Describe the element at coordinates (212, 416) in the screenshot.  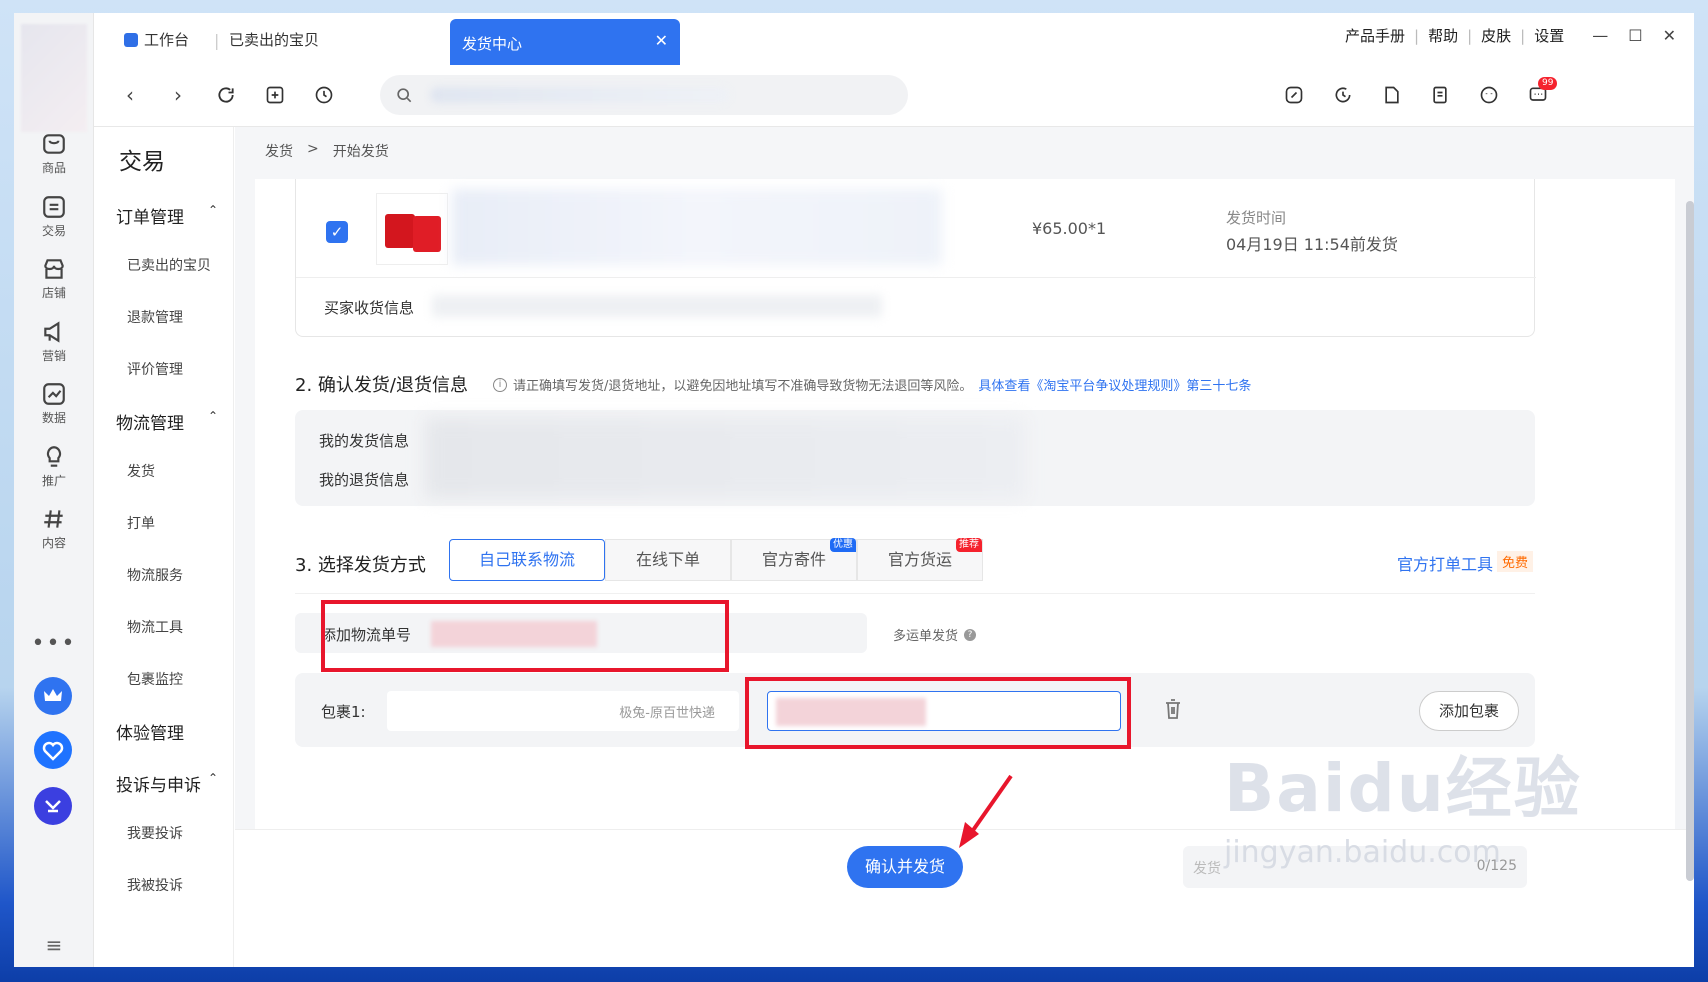
I see `chevron-up-icon: ⌃` at that location.